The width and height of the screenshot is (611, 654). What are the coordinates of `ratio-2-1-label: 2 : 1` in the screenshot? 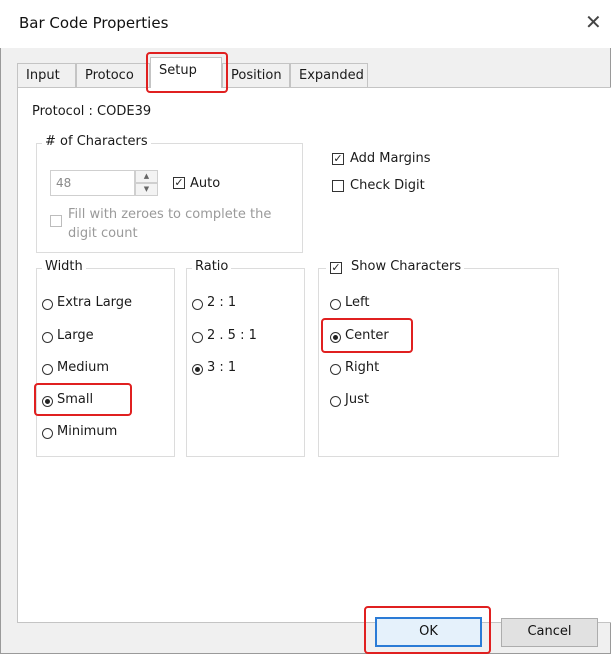 It's located at (222, 302).